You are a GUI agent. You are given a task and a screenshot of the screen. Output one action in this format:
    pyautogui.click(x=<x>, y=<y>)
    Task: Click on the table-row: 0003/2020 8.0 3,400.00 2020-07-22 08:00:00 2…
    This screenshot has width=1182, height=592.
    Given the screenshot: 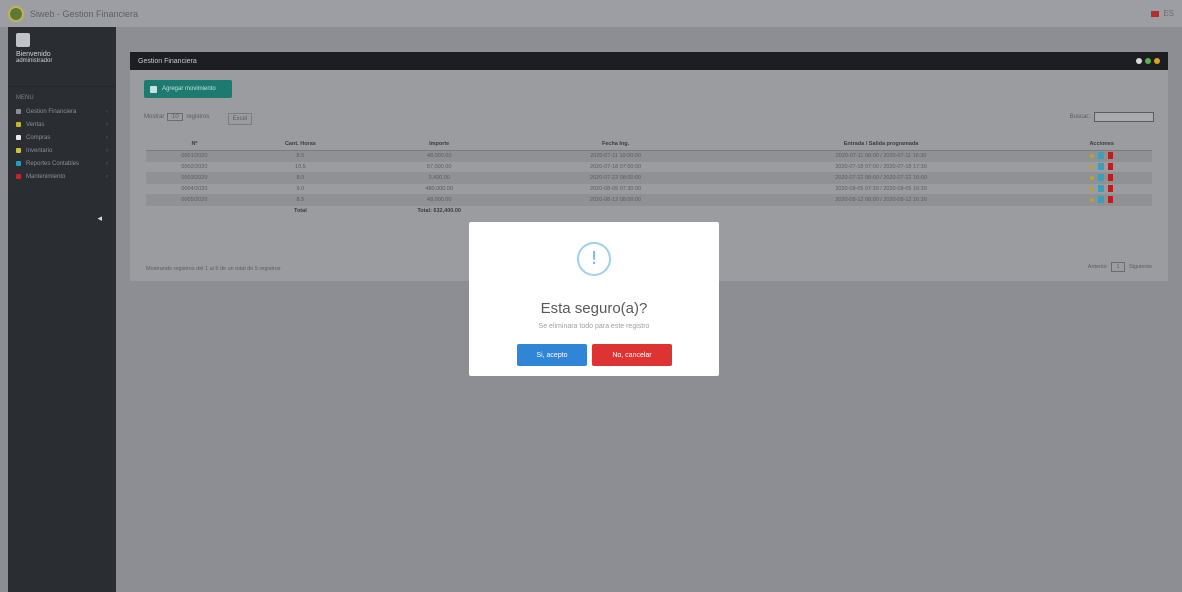 What is the action you would take?
    pyautogui.click(x=649, y=178)
    